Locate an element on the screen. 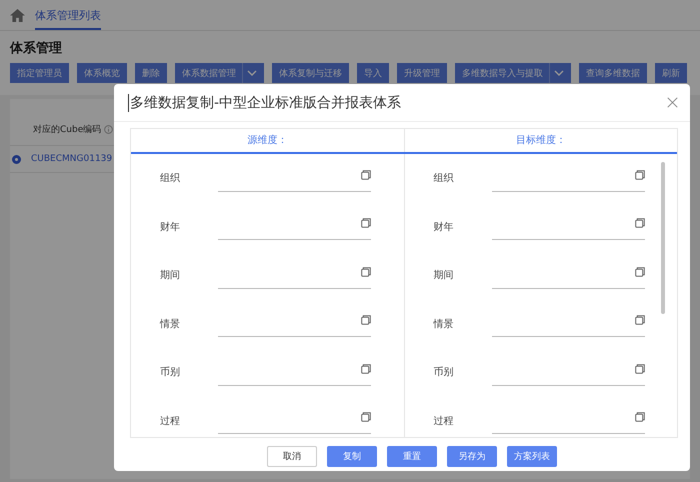 This screenshot has width=700, height=482. primary-button: 重置 is located at coordinates (412, 456).